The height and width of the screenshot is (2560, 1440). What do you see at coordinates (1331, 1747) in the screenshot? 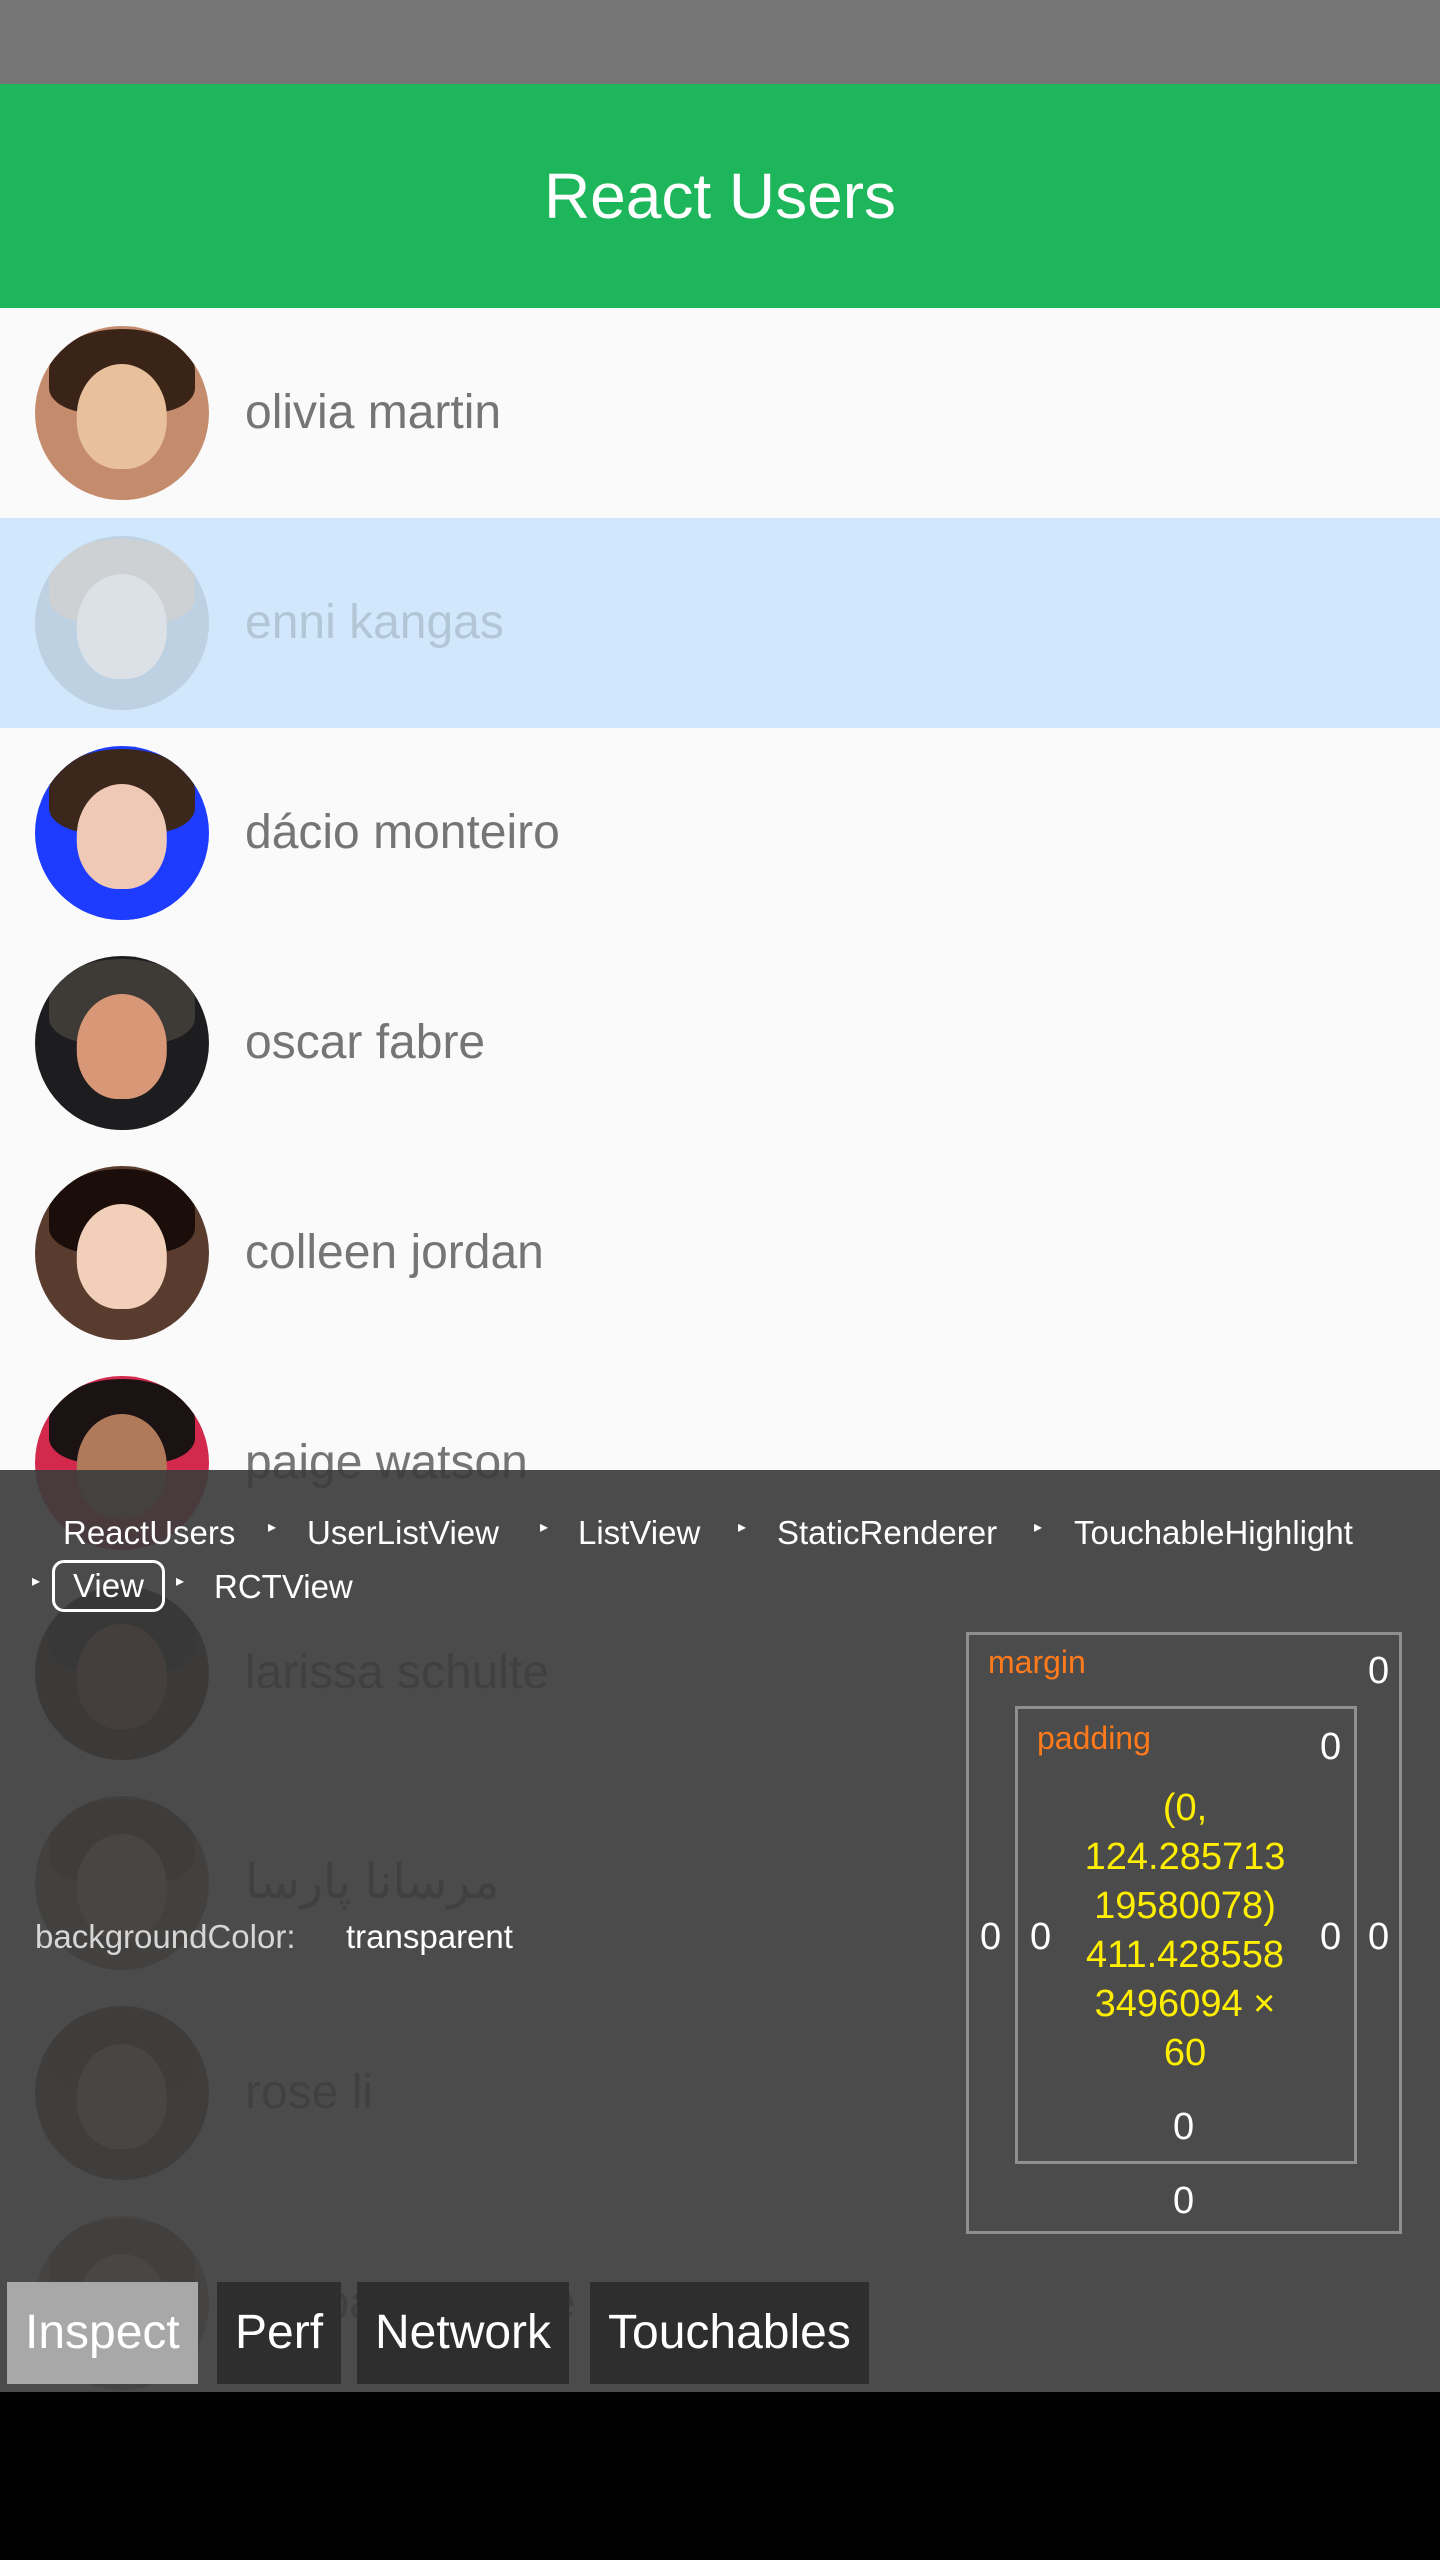
I see `padding-top-value: 0` at bounding box center [1331, 1747].